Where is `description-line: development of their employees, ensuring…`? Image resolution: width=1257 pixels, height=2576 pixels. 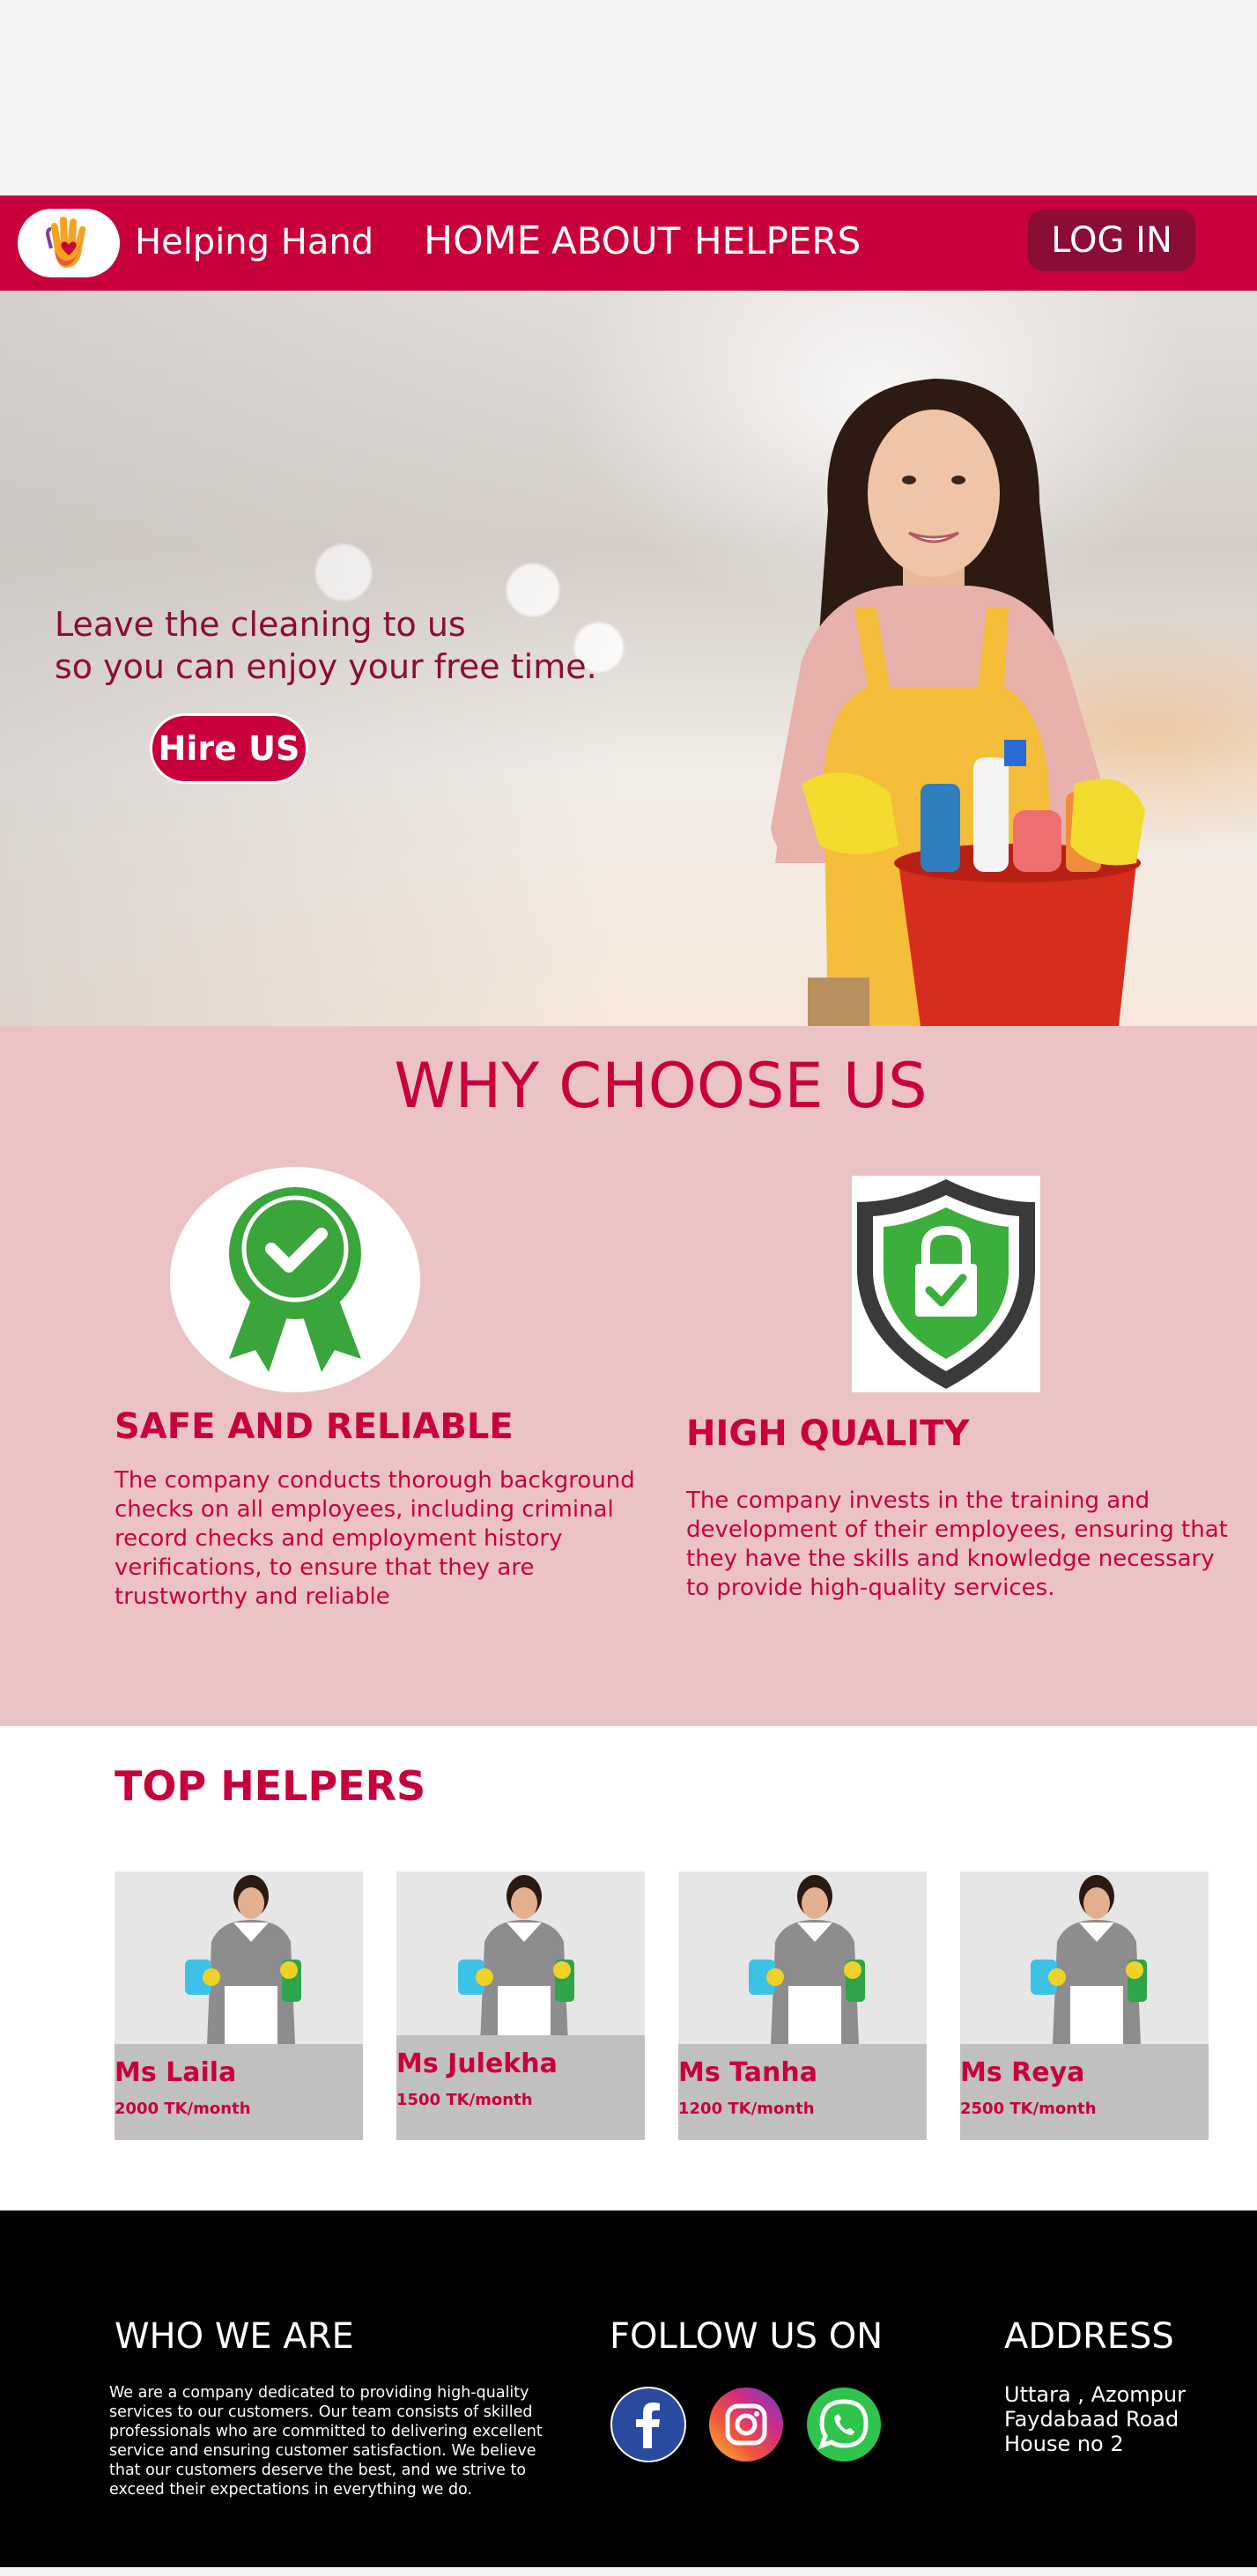 description-line: development of their employees, ensuring… is located at coordinates (957, 1530).